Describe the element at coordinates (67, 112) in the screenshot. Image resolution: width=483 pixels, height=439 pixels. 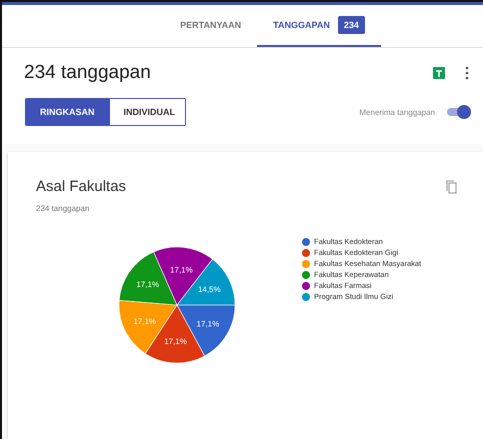
I see `view-toggle-button: RINGKASAN` at that location.